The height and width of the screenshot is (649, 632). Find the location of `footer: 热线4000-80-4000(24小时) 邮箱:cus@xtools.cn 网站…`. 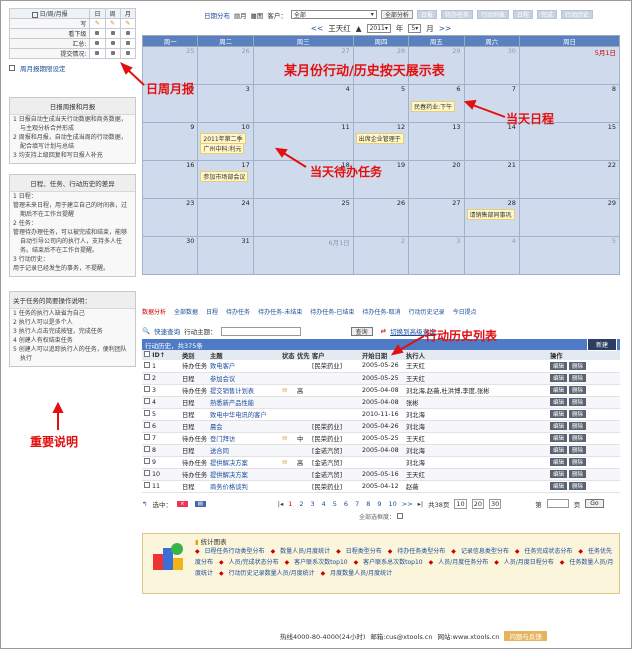

footer: 热线4000-80-4000(24小时) 邮箱:cus@xtools.cn 网站… is located at coordinates (413, 636).